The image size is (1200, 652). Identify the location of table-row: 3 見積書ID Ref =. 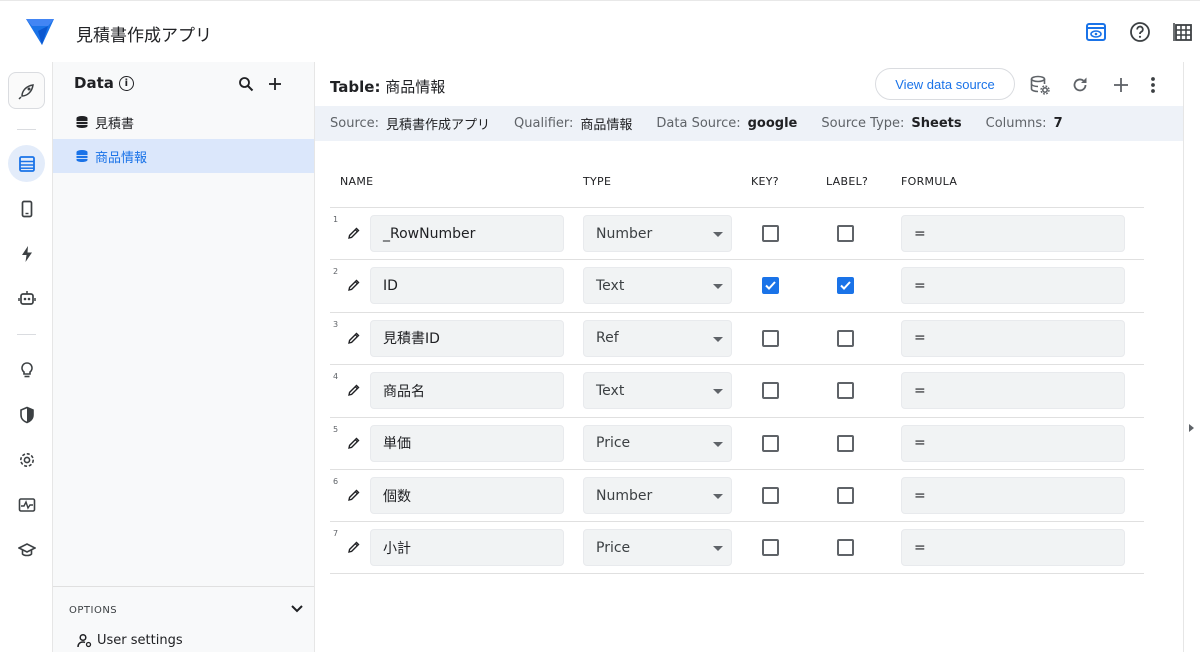
(737, 337).